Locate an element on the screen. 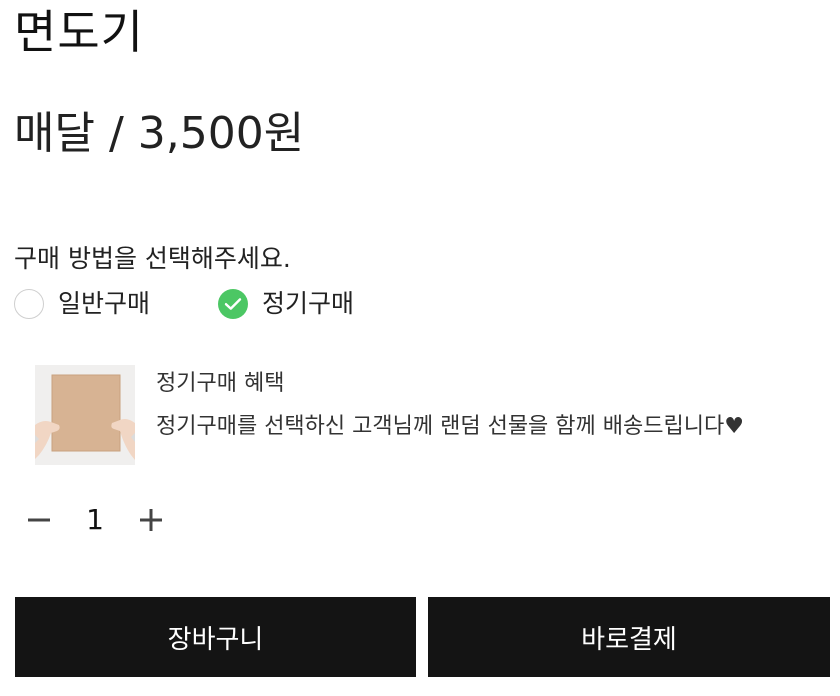 This screenshot has height=696, width=840. price-text: 매달 / 3,500원 is located at coordinates (159, 133).